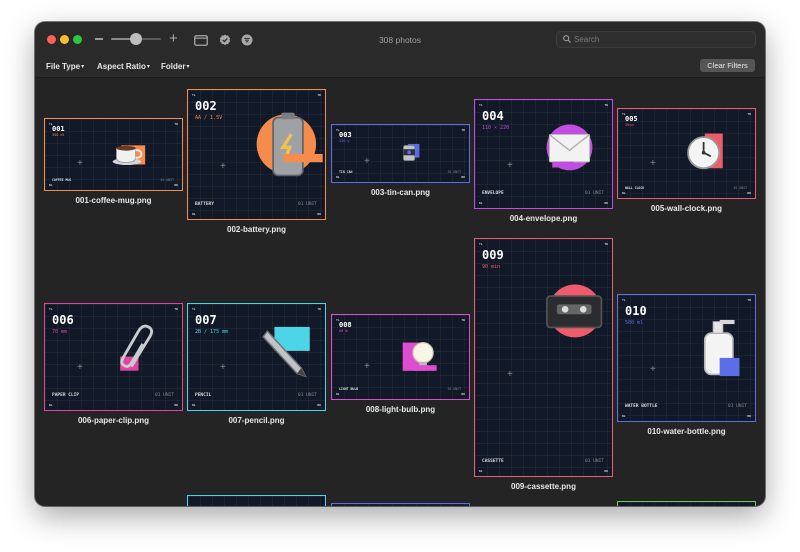 The image size is (800, 552). What do you see at coordinates (721, 348) in the screenshot?
I see `bottle-artwork-icon` at bounding box center [721, 348].